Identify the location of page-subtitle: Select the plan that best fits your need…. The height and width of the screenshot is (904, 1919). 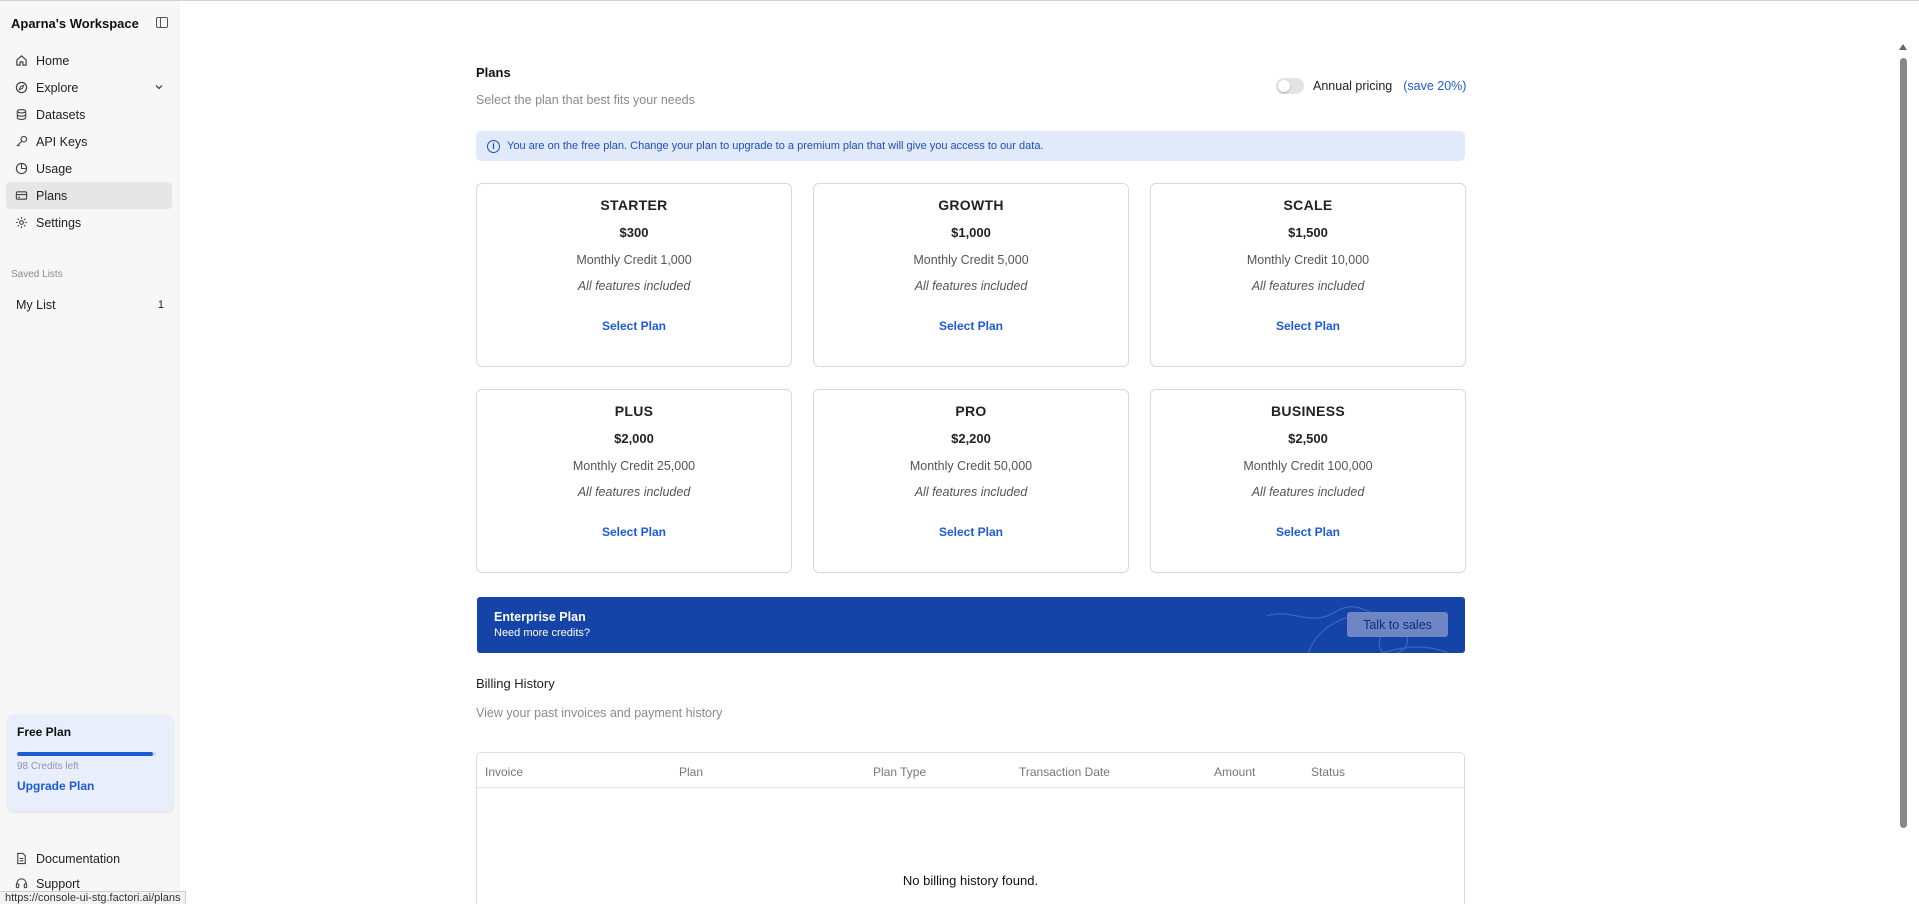
(585, 100).